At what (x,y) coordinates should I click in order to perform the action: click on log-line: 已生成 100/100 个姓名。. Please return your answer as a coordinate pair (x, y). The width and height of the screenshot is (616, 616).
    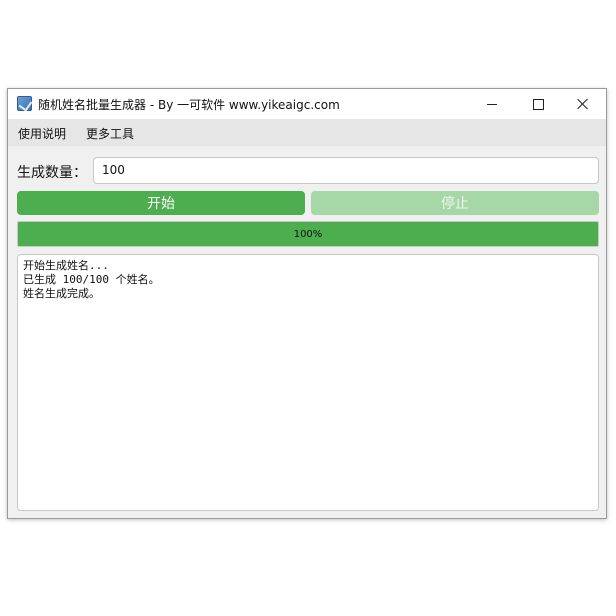
    Looking at the image, I should click on (91, 279).